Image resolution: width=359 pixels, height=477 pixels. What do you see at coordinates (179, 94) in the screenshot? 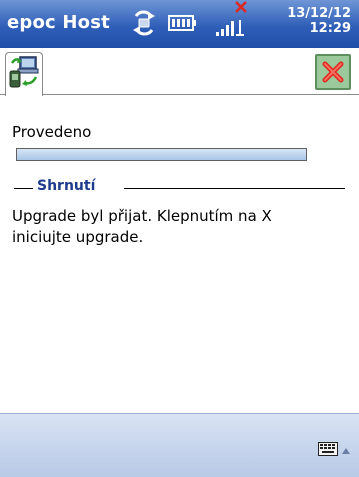
I see `tab-divider` at bounding box center [179, 94].